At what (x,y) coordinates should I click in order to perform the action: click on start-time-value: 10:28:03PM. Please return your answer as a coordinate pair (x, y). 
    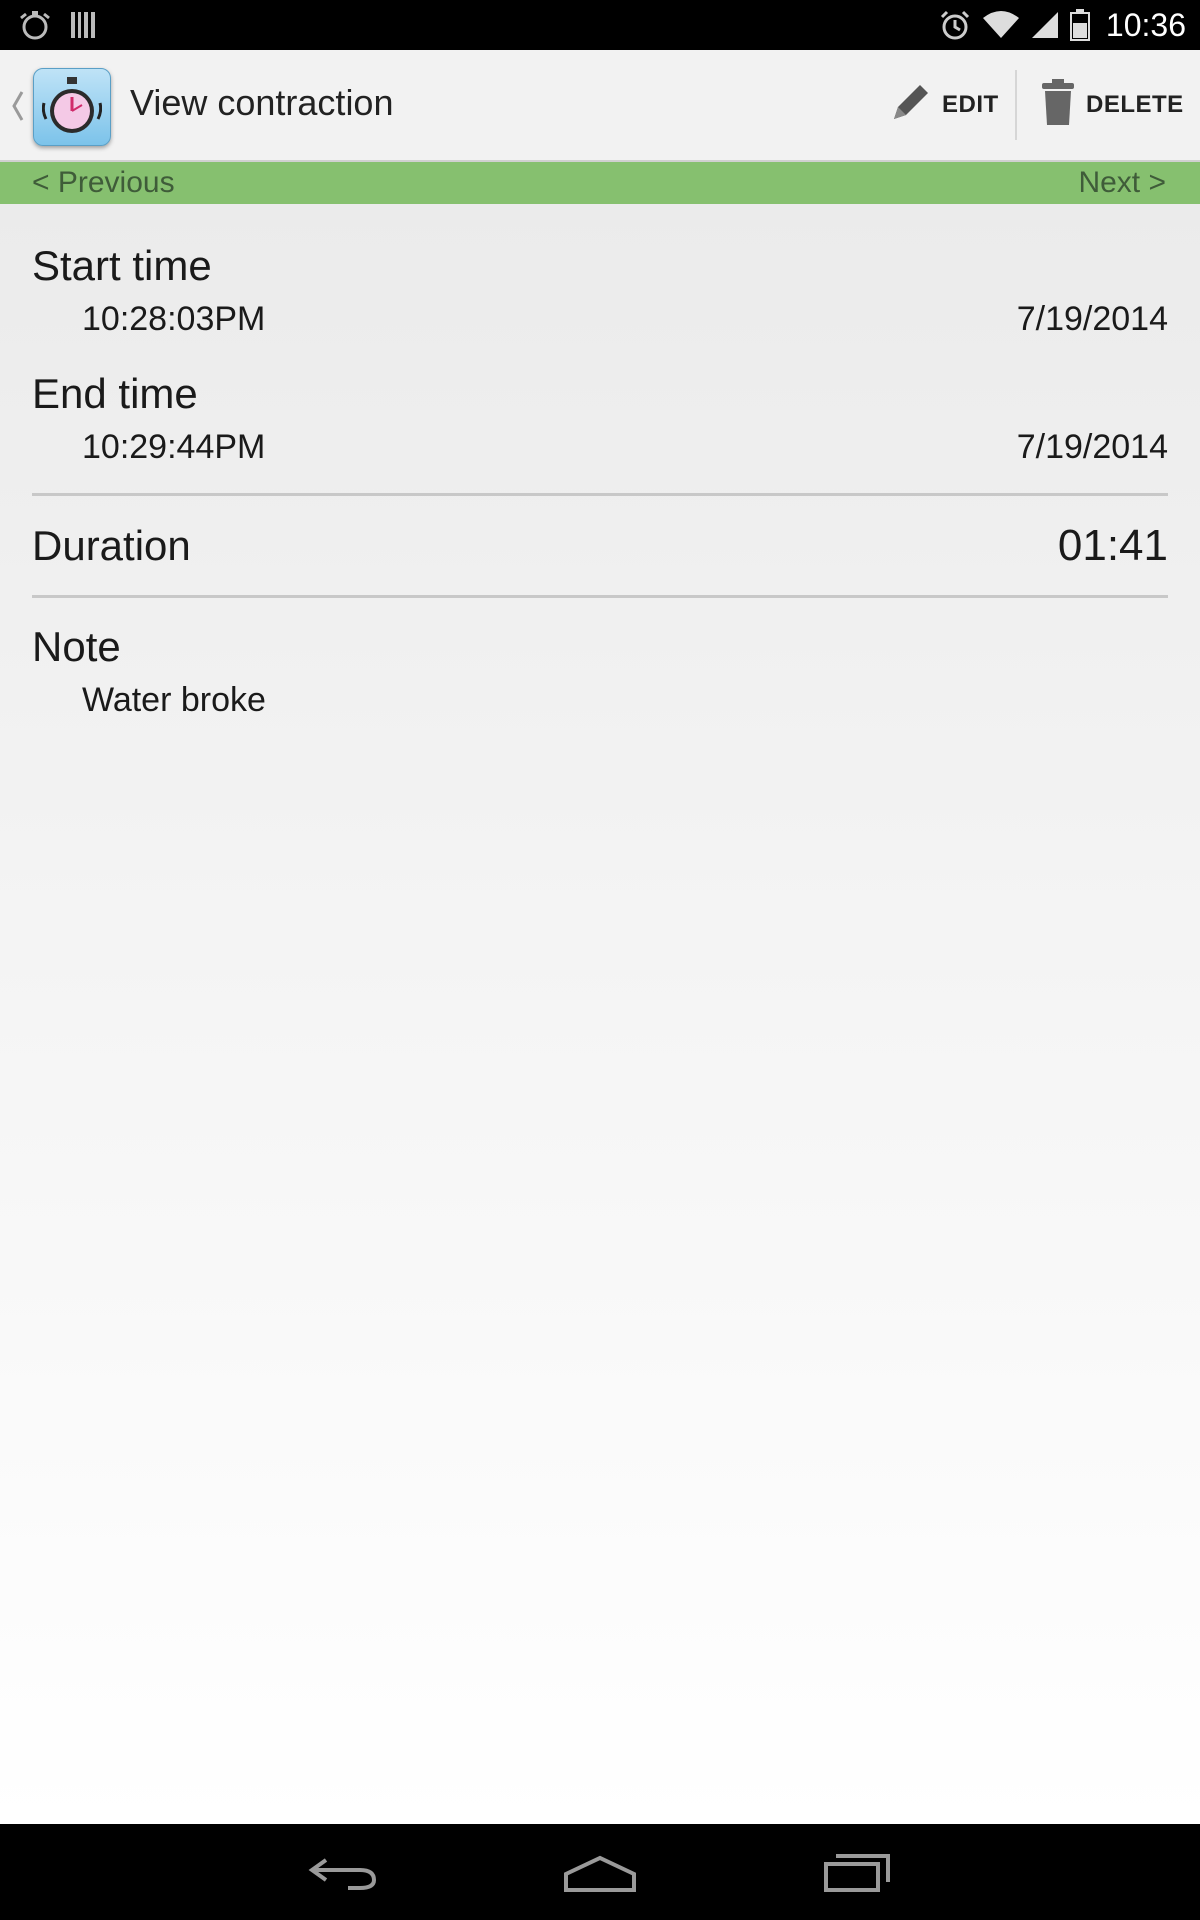
    Looking at the image, I should click on (174, 319).